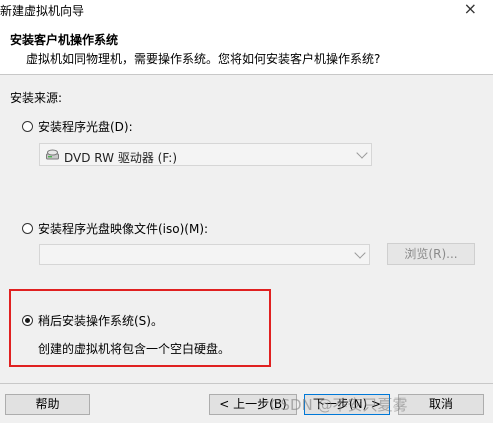  Describe the element at coordinates (441, 404) in the screenshot. I see `cancel-button: 取消` at that location.